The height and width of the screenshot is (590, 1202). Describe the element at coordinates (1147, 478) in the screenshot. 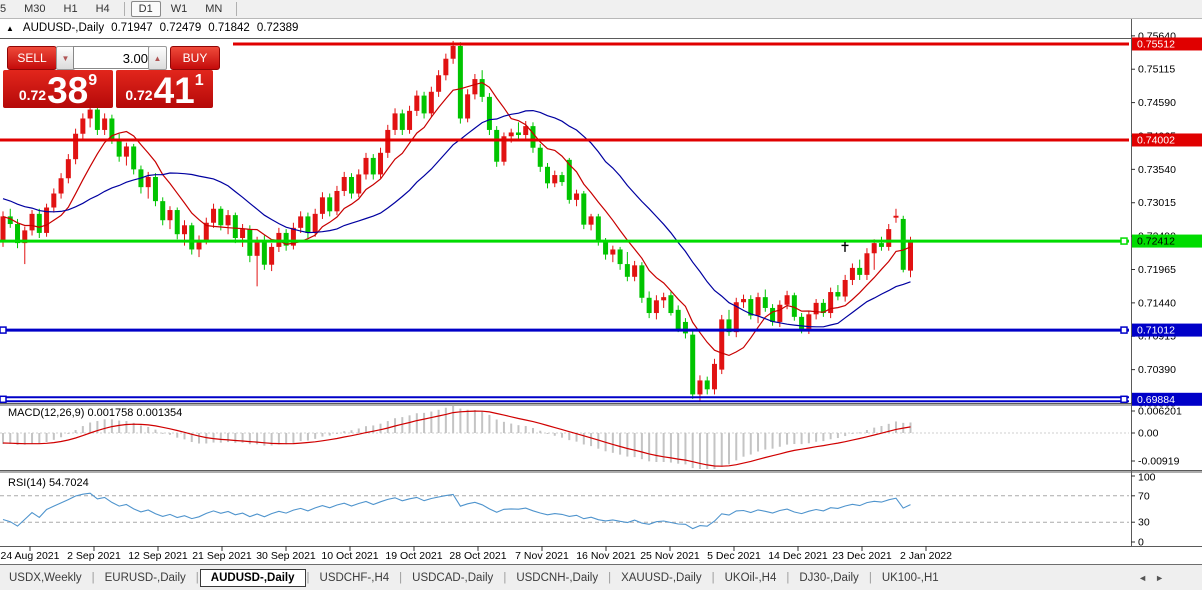

I see `rsi-axis-label: 100` at that location.